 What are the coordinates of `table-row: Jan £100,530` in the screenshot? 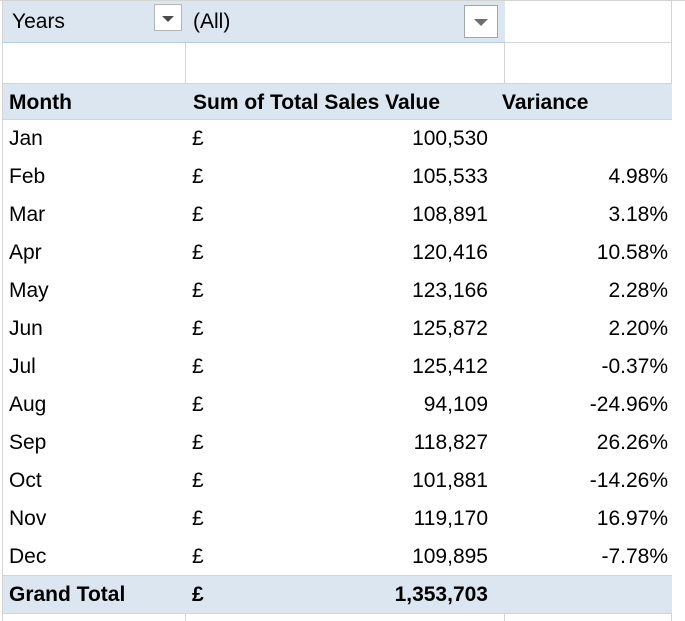 It's located at (337, 139).